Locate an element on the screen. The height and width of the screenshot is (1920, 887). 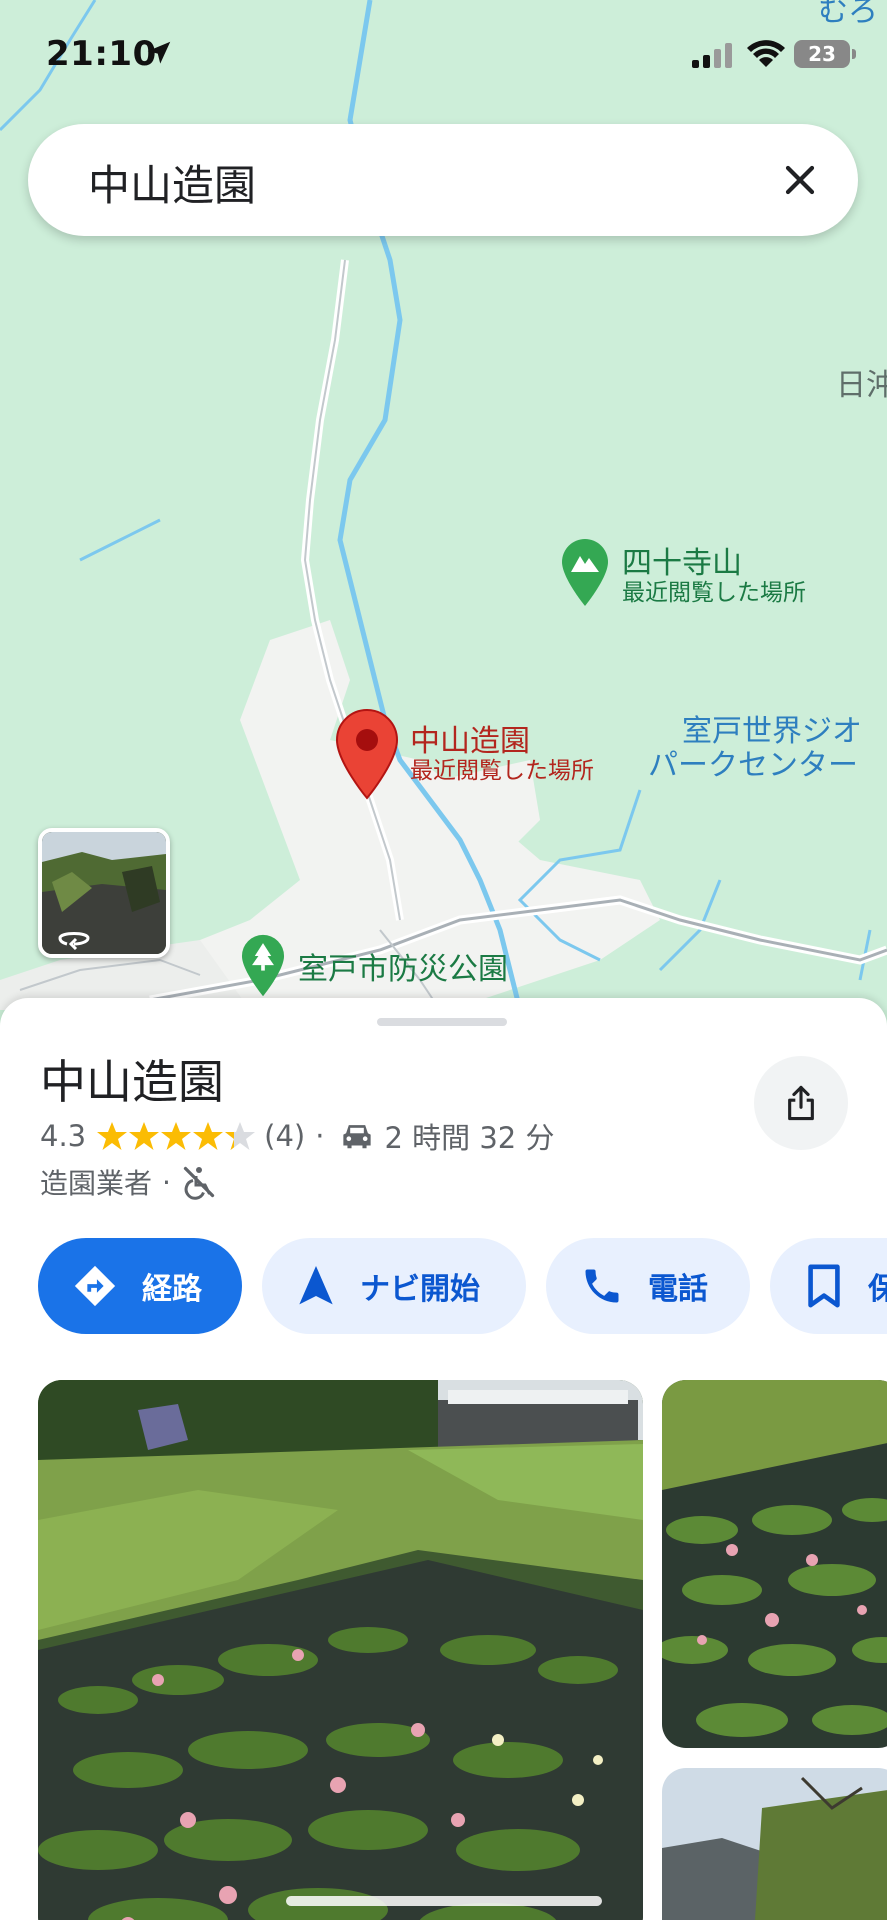
share-button is located at coordinates (801, 1103).